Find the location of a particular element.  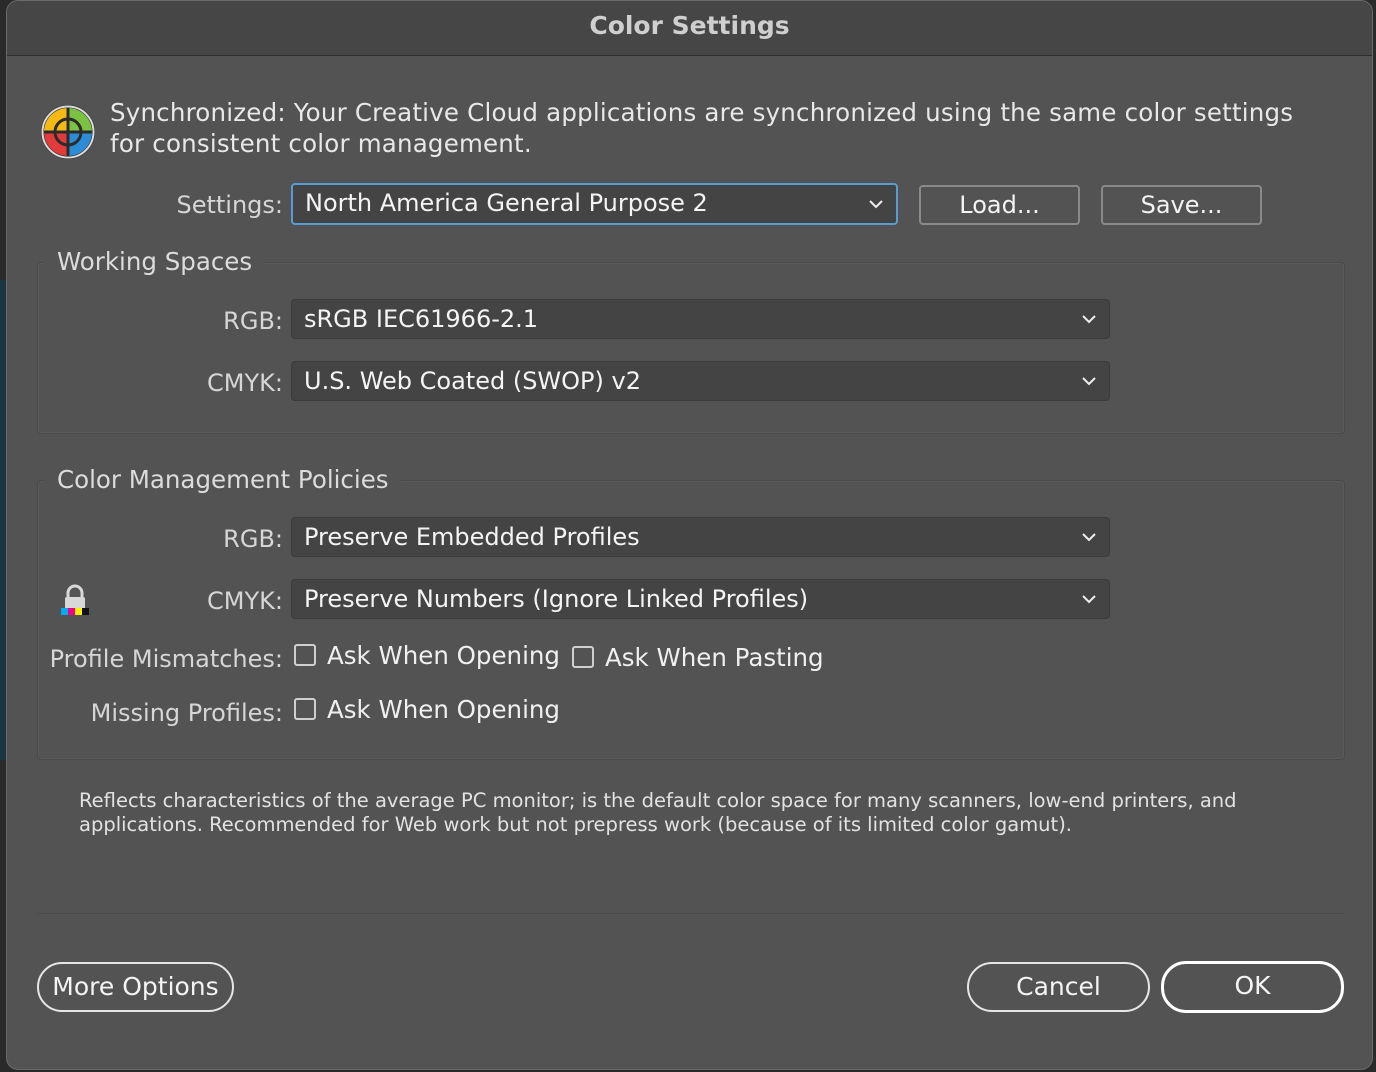

policy-cmyk-label: CMYK: is located at coordinates (245, 601).